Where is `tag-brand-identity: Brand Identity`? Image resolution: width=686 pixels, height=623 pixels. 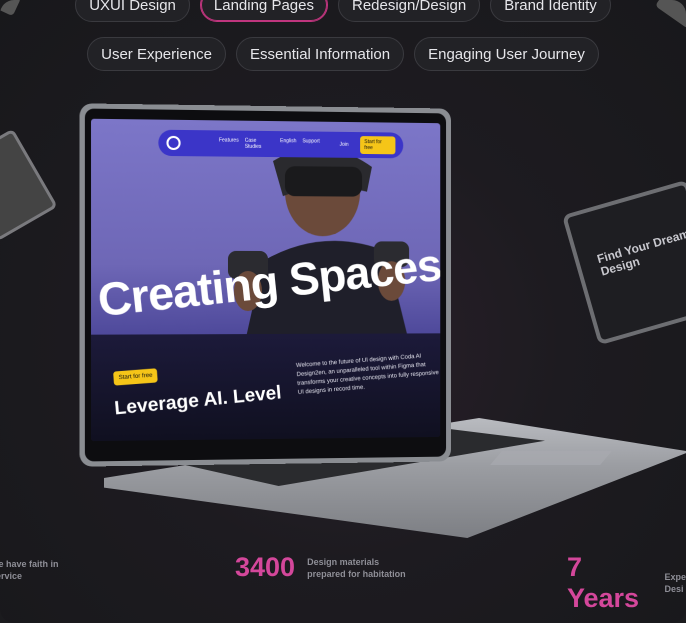 tag-brand-identity: Brand Identity is located at coordinates (550, 11).